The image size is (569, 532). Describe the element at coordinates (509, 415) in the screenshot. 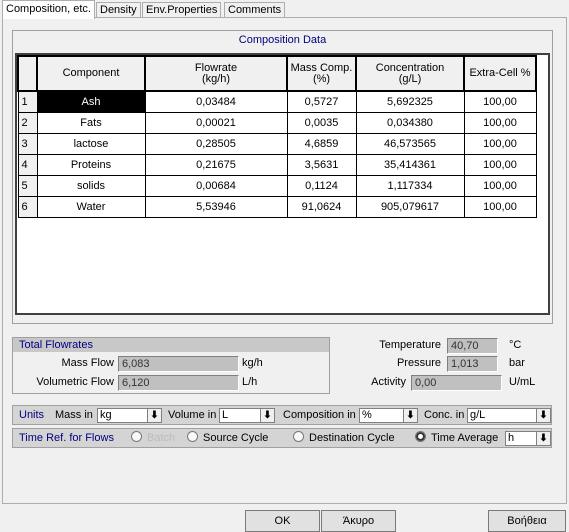

I see `conc-unit-select: g/L ⬇` at that location.